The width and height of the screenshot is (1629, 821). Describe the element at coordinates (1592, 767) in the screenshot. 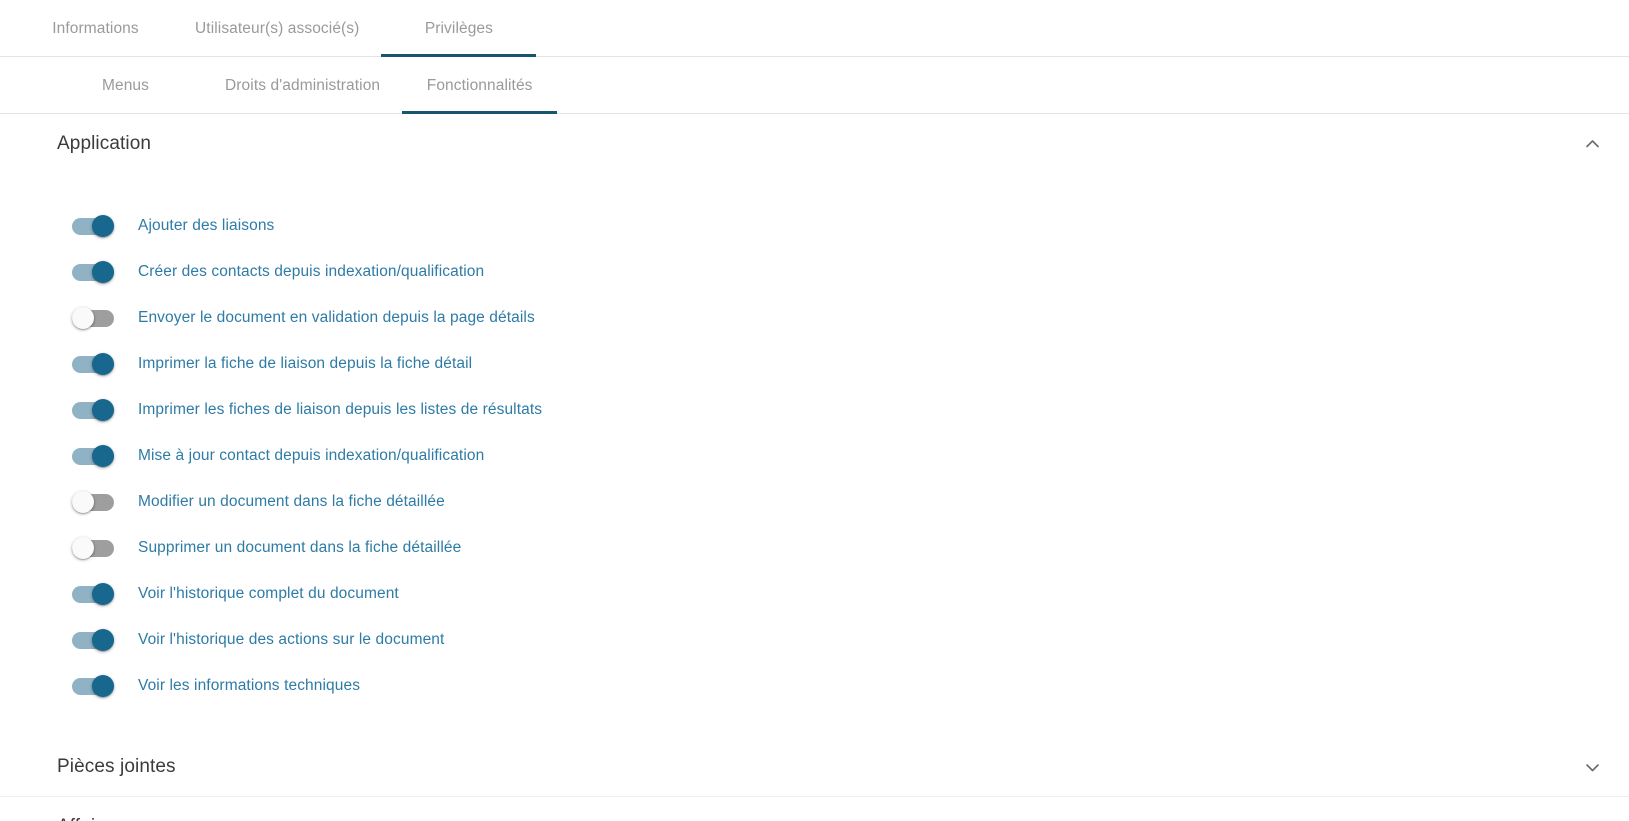

I see `chevron-down-icon` at that location.